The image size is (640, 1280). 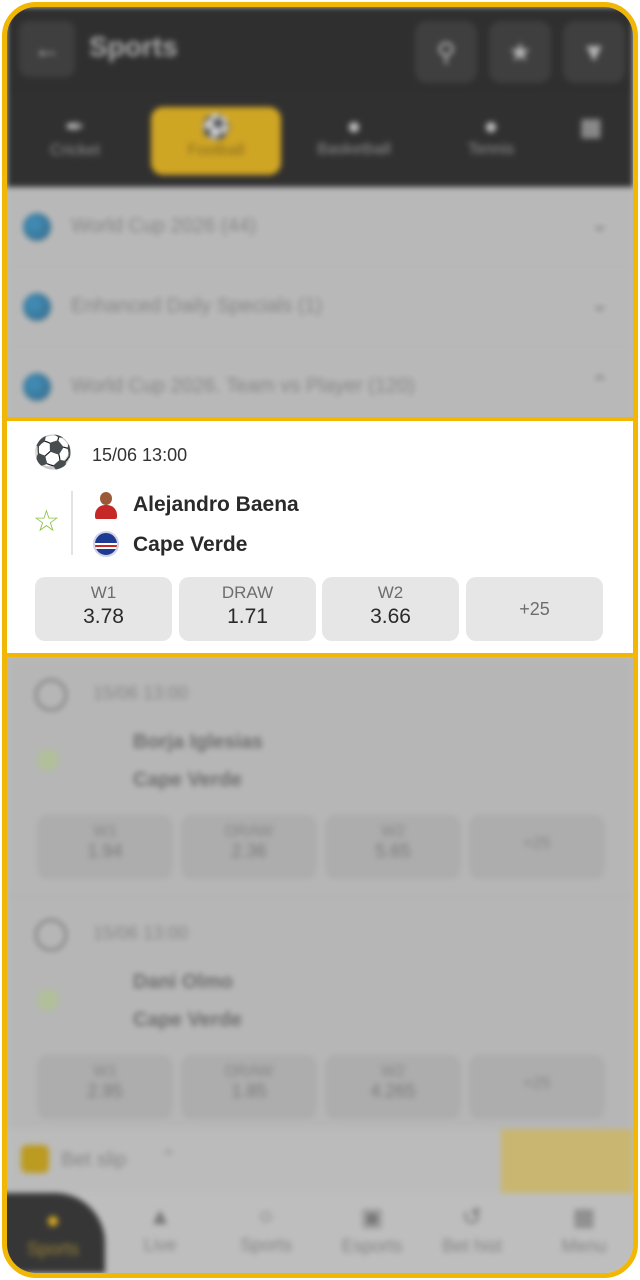 What do you see at coordinates (390, 609) in the screenshot?
I see `odd-w2-button: W2 3.66` at bounding box center [390, 609].